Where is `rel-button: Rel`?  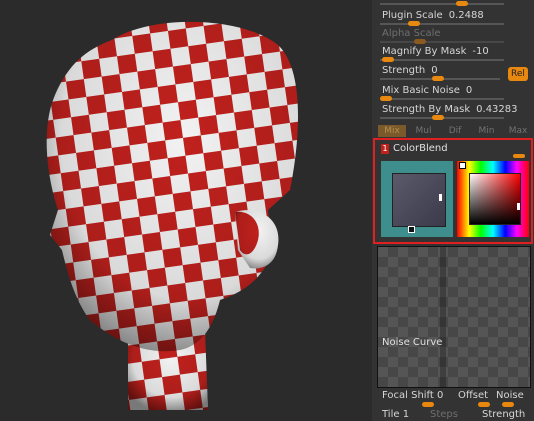 rel-button: Rel is located at coordinates (518, 74).